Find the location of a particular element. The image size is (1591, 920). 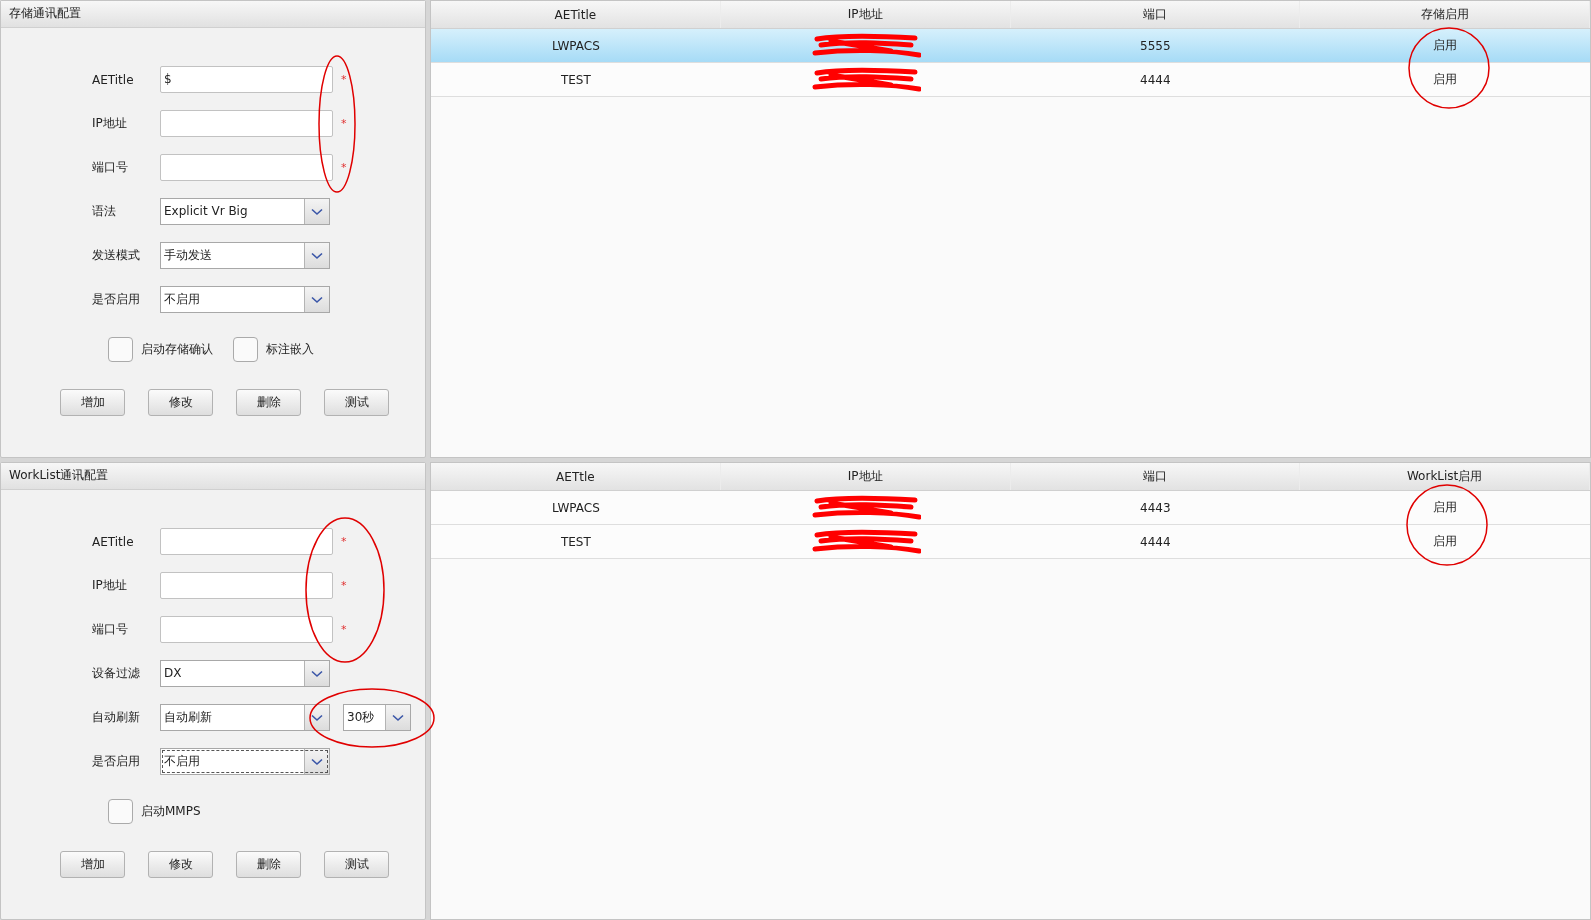

checkbox-label: 标注嵌入 is located at coordinates (290, 349).